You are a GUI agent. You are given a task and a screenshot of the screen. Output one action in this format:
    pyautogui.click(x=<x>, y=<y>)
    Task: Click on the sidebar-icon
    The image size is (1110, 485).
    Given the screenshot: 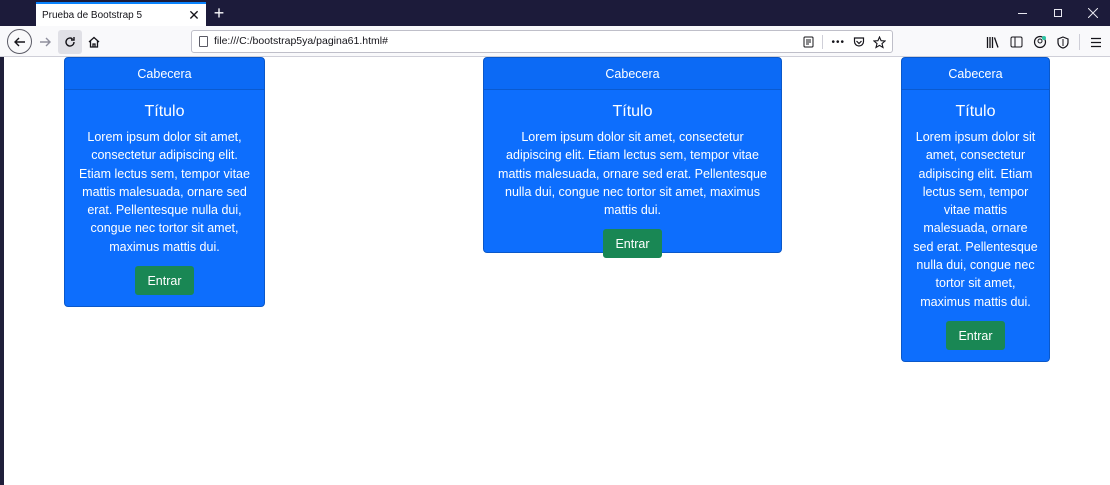 What is the action you would take?
    pyautogui.click(x=1016, y=42)
    